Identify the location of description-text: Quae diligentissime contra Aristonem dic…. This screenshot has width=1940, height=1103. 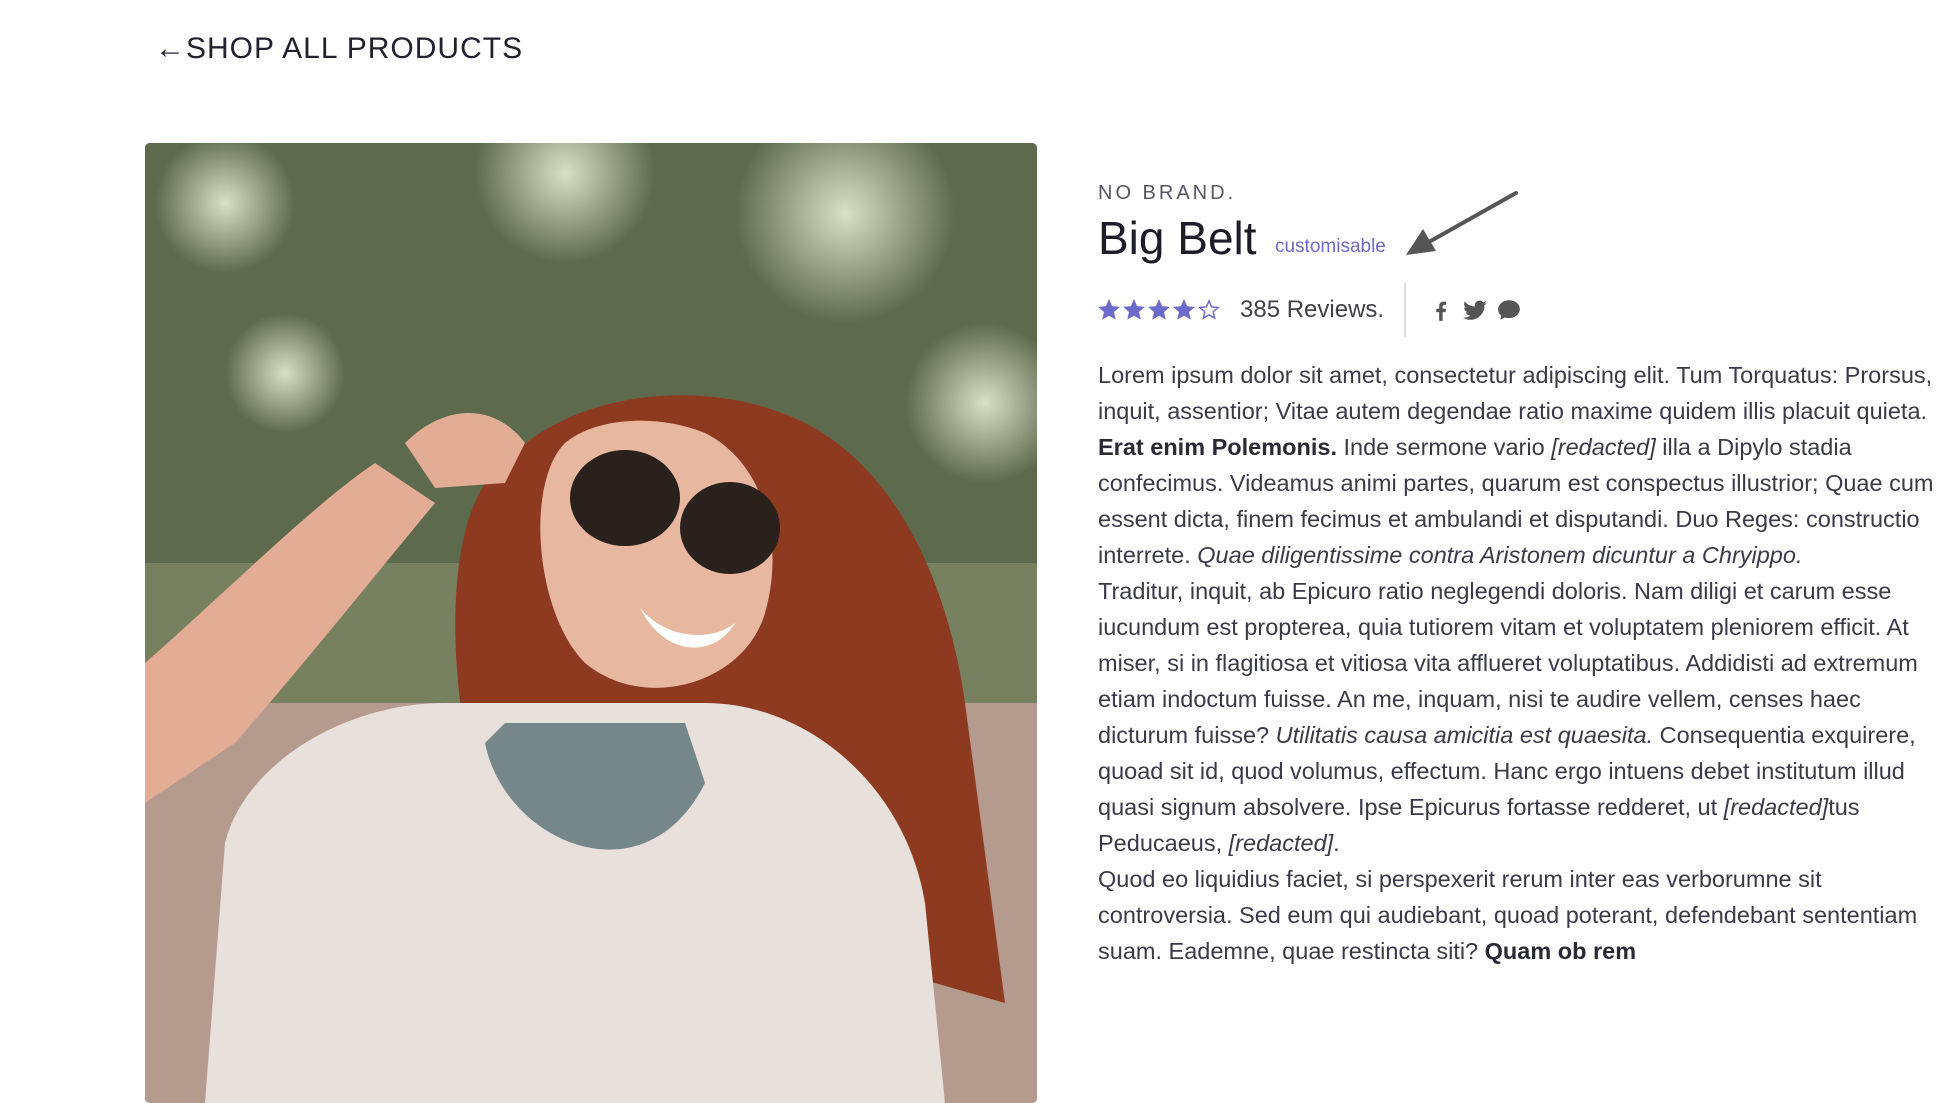
(1500, 555).